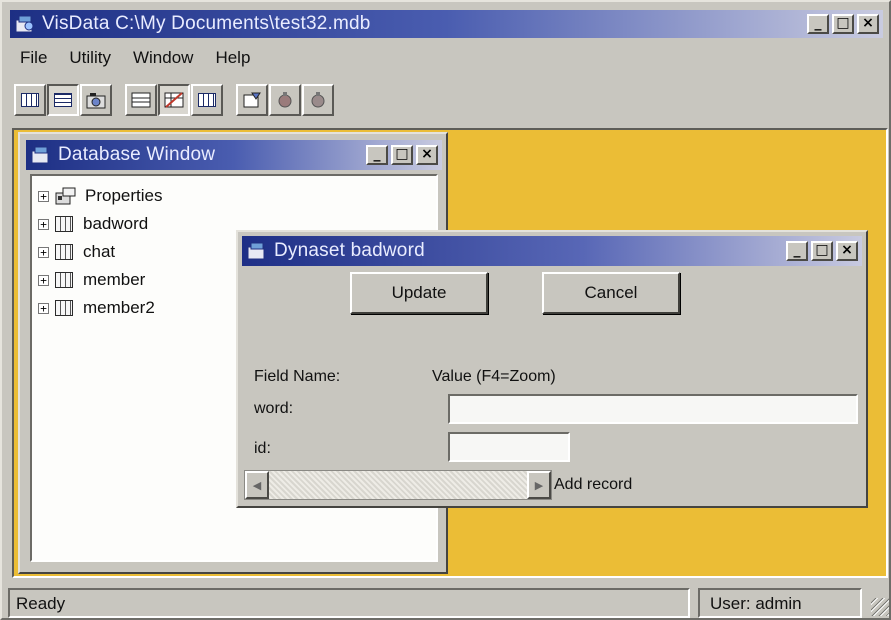  I want to click on field-label-id: id:, so click(262, 448).